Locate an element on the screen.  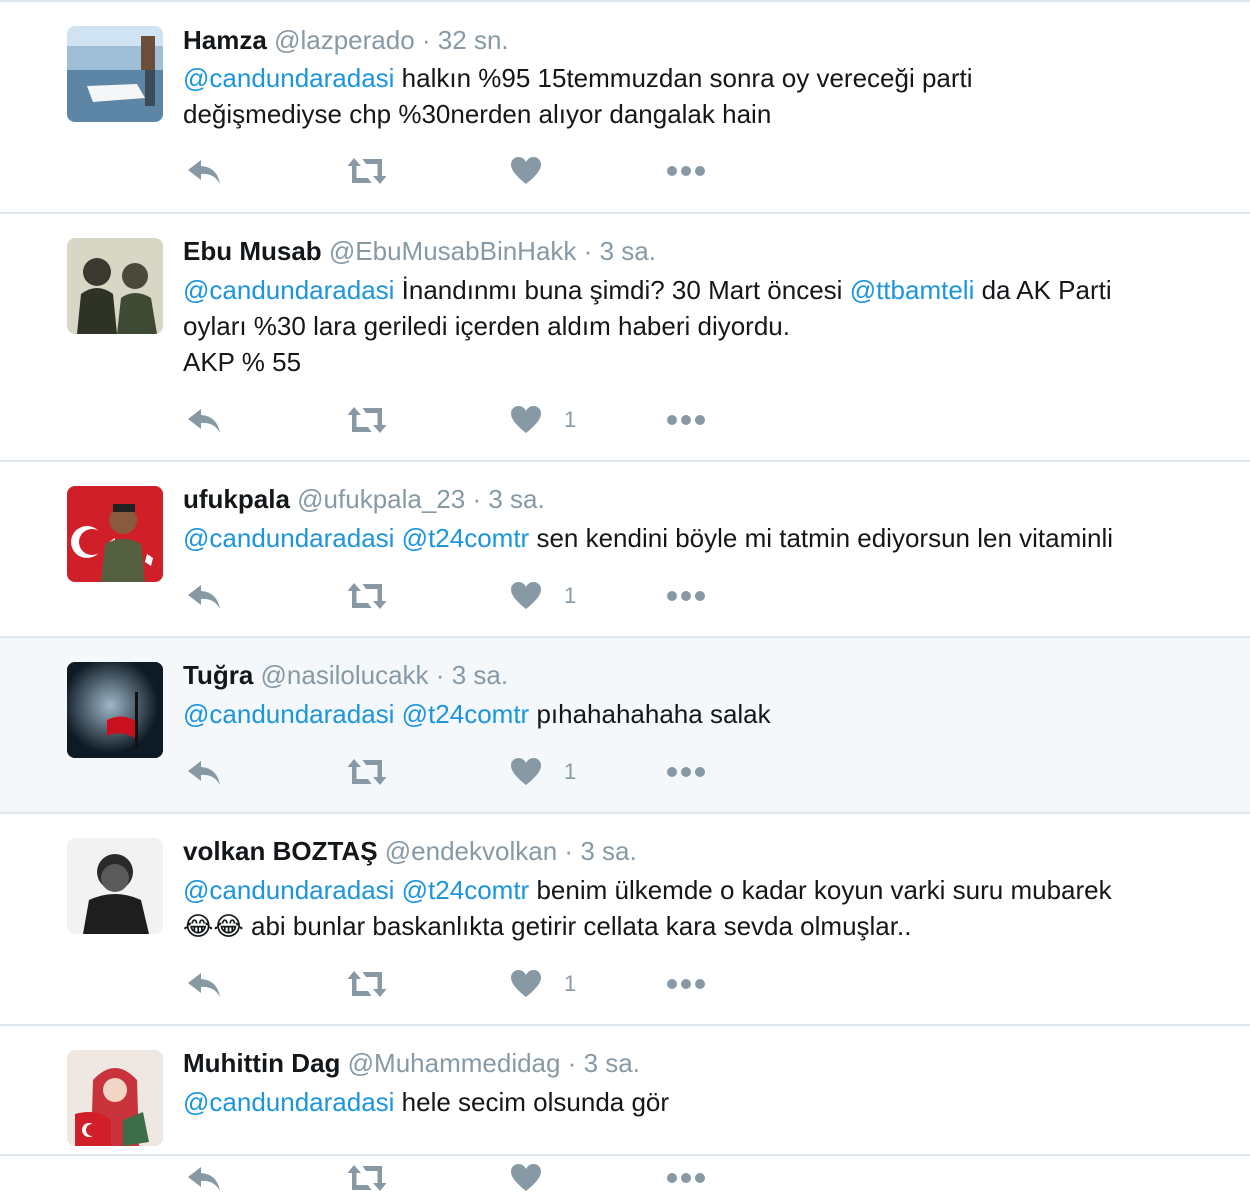
text-segment: hele secim olsunda gör is located at coordinates (532, 1102).